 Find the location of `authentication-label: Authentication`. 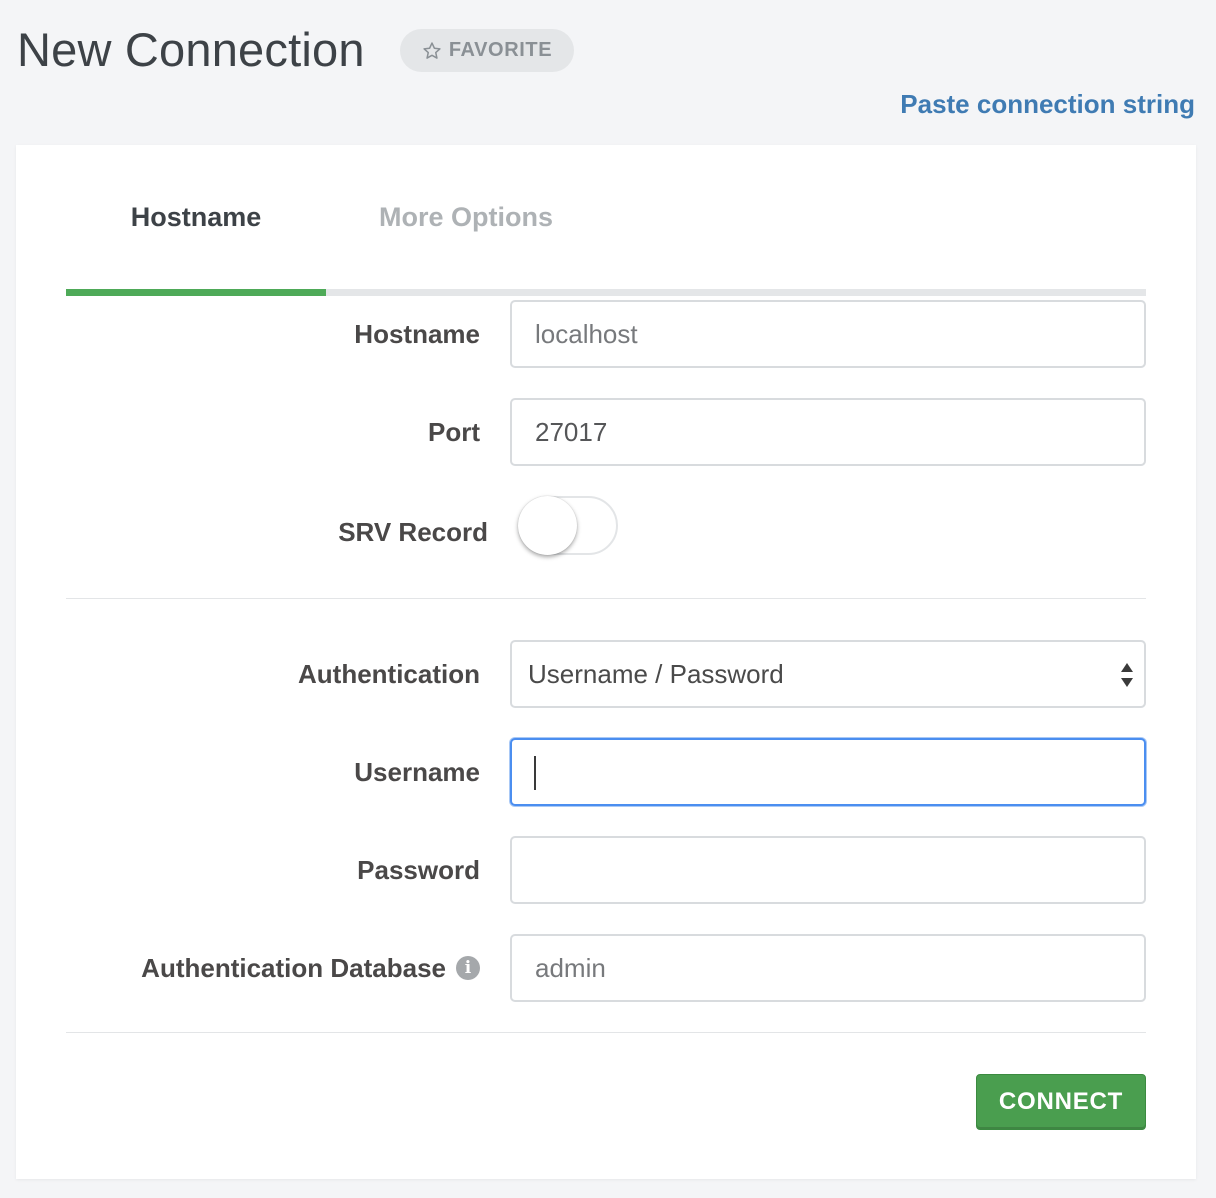

authentication-label: Authentication is located at coordinates (389, 673).